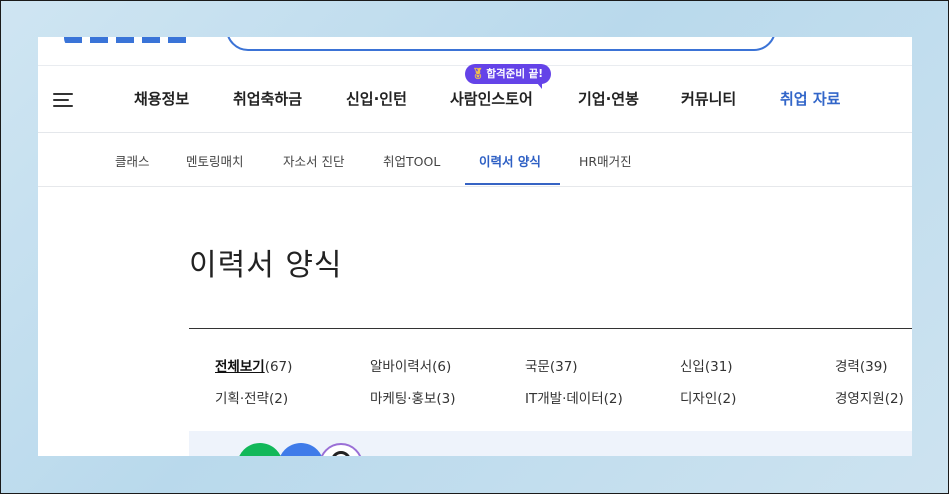  What do you see at coordinates (266, 265) in the screenshot?
I see `page-title: 이력서 양식` at bounding box center [266, 265].